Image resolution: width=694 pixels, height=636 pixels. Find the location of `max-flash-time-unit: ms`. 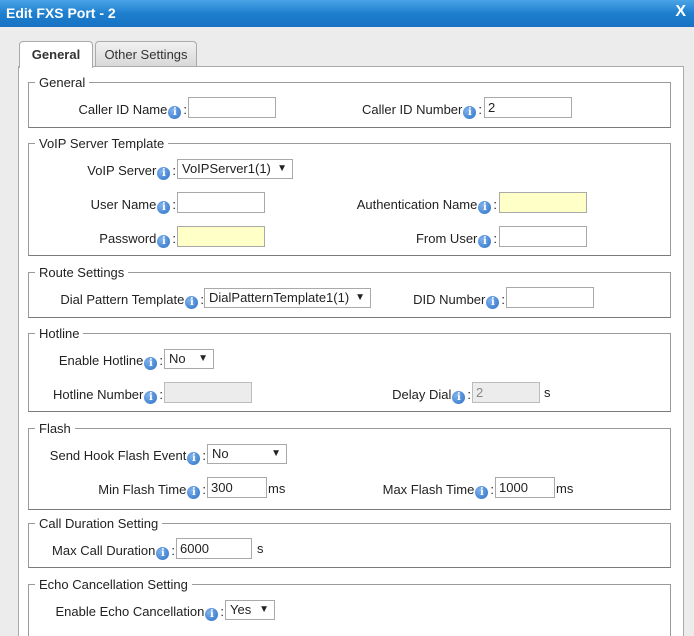

max-flash-time-unit: ms is located at coordinates (565, 488).